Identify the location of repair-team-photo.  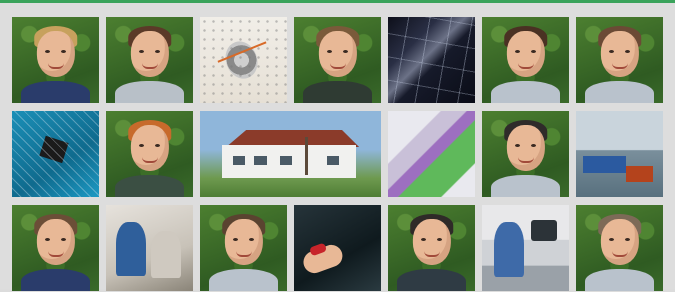
(149, 248).